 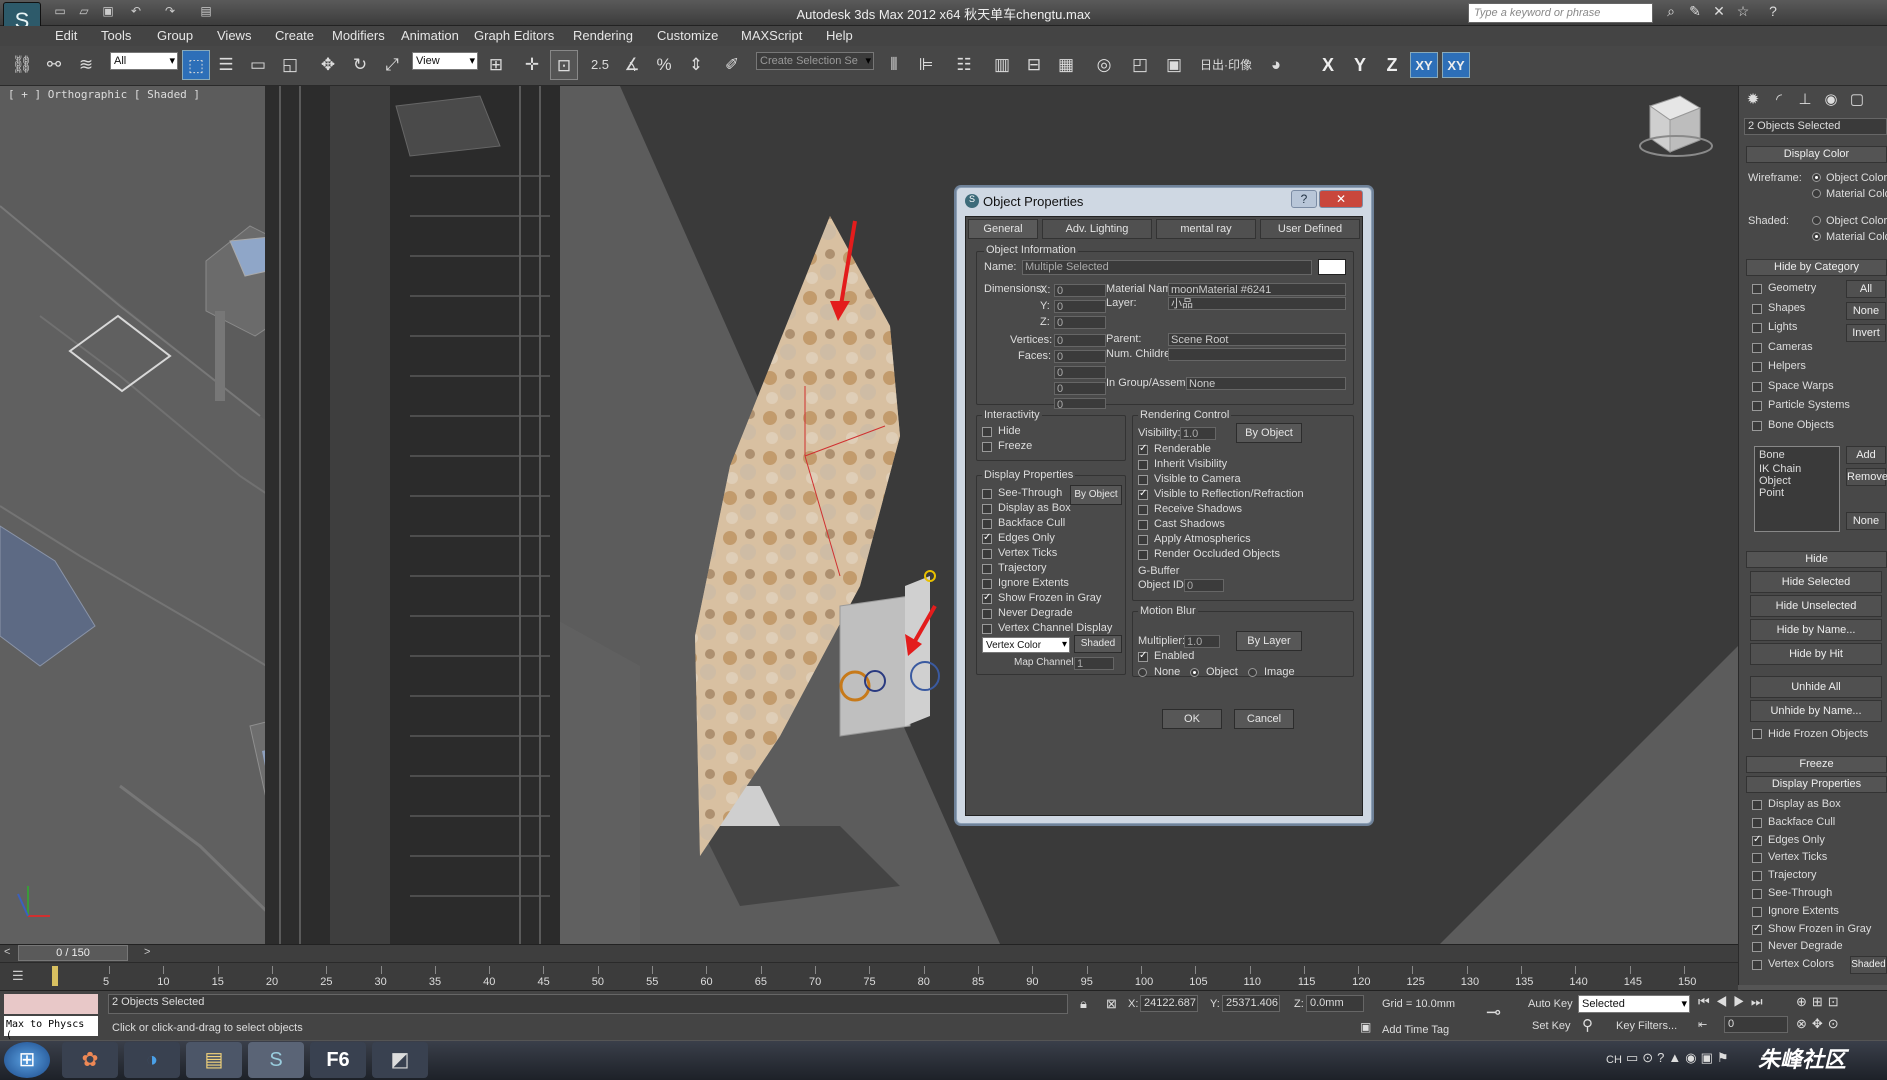 What do you see at coordinates (987, 554) in the screenshot?
I see `dp-vertex-ticks-checkbox` at bounding box center [987, 554].